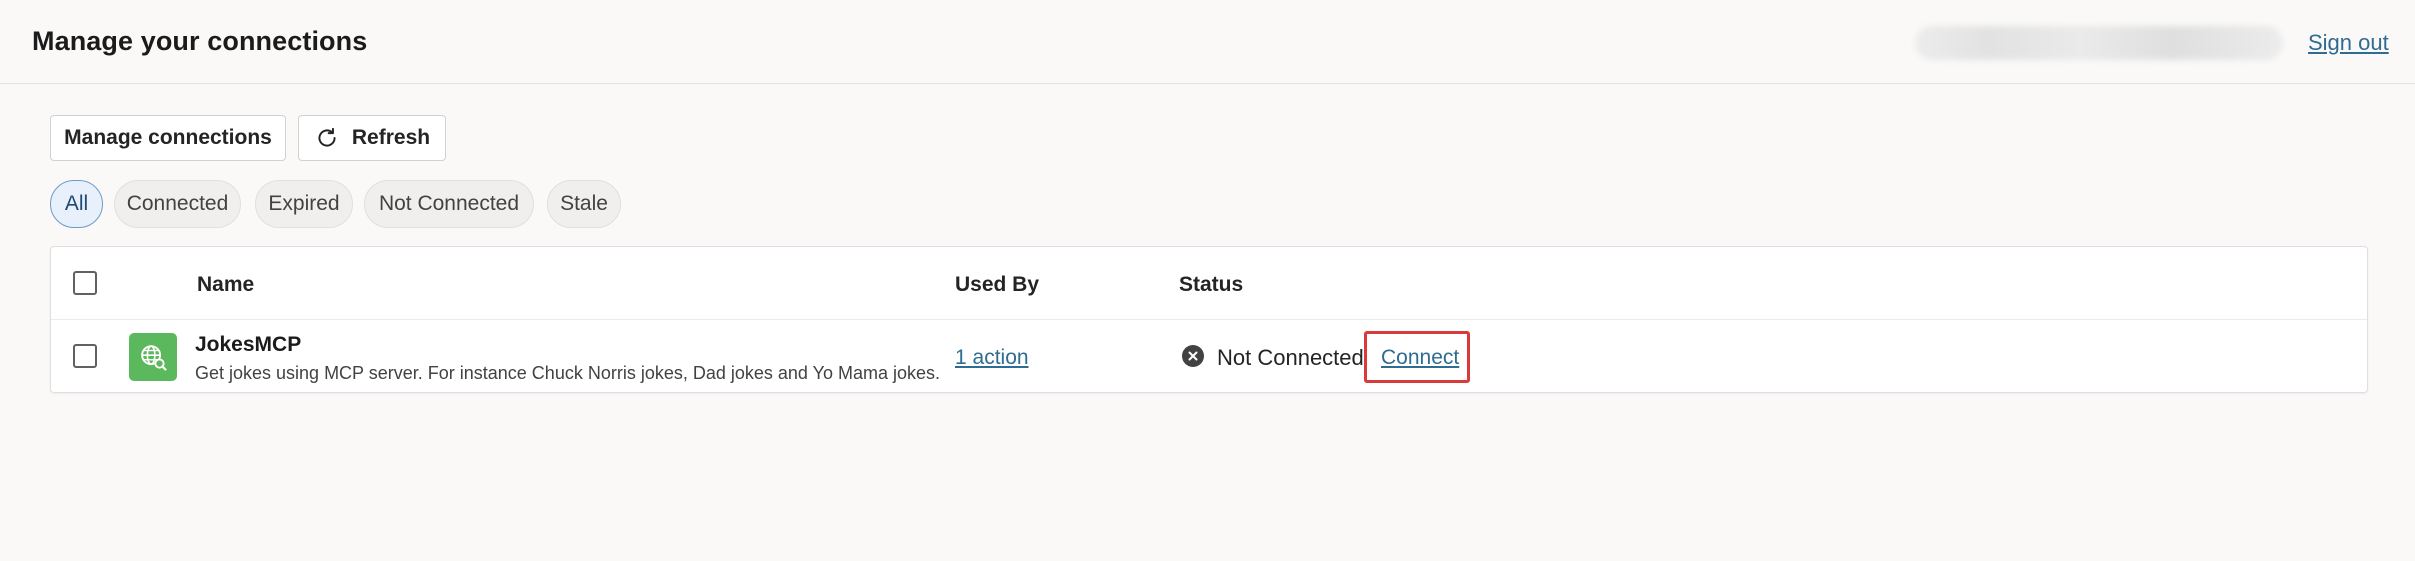 This screenshot has height=561, width=2415. Describe the element at coordinates (248, 344) in the screenshot. I see `connection-name: JokesMCP` at that location.